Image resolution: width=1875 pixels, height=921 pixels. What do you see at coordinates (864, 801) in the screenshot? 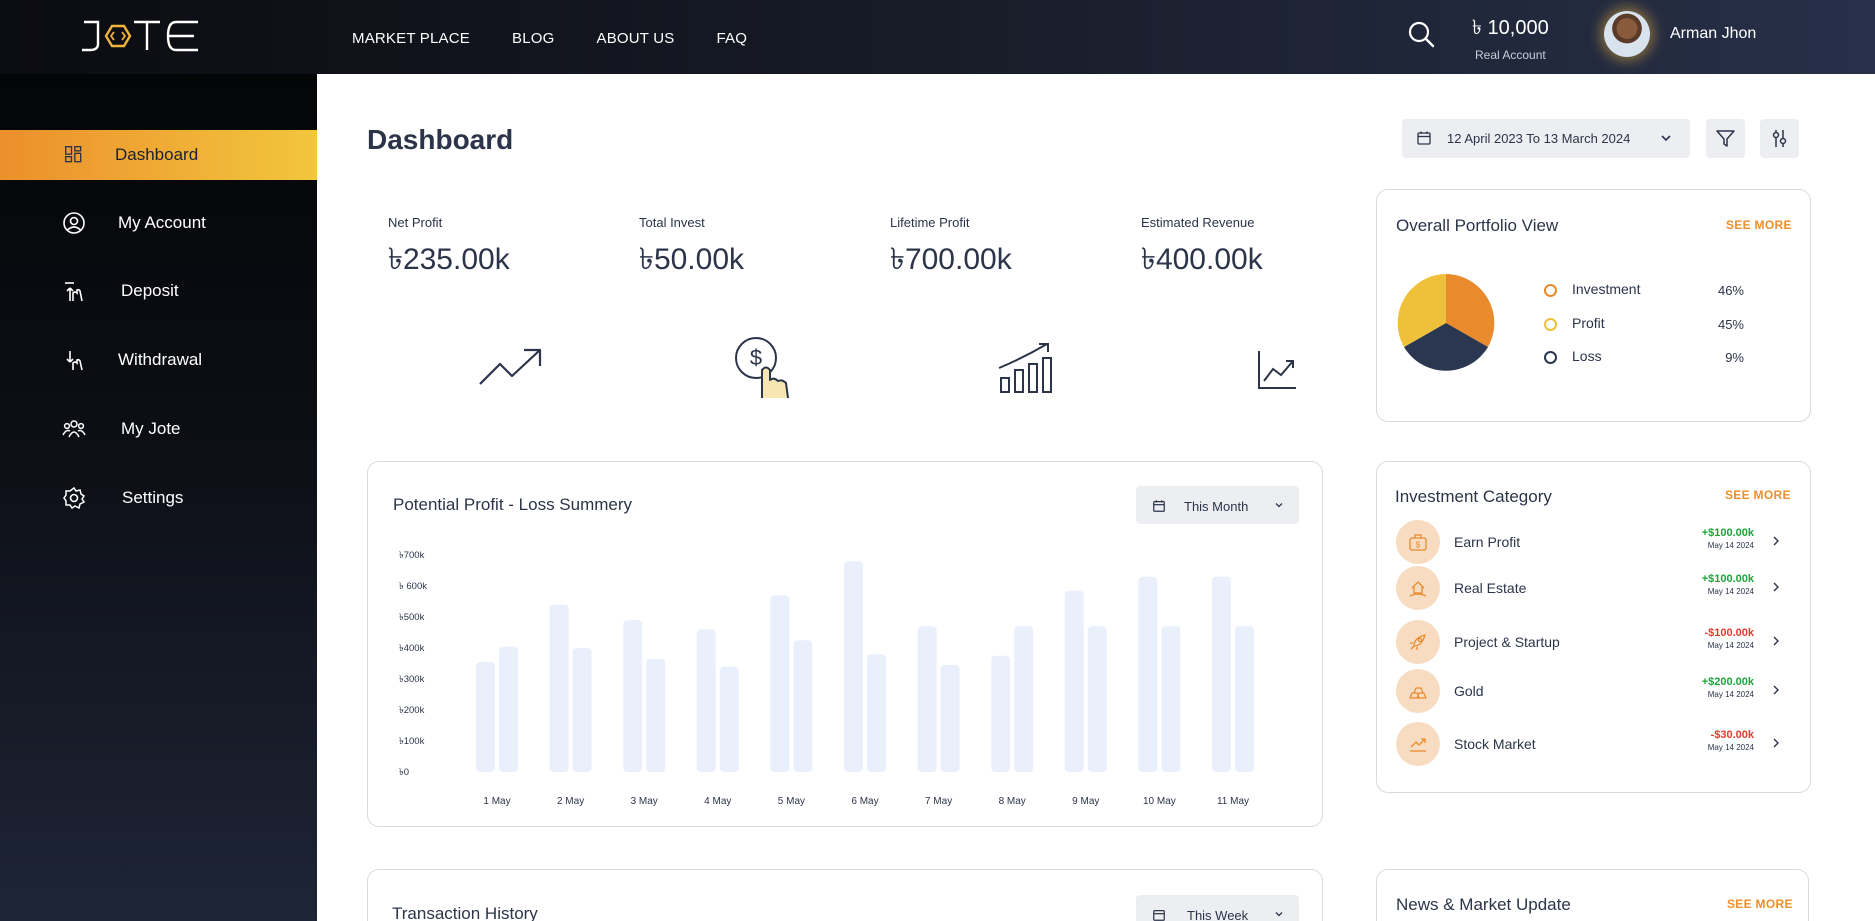
I see `x-tick-label: 6 May` at bounding box center [864, 801].